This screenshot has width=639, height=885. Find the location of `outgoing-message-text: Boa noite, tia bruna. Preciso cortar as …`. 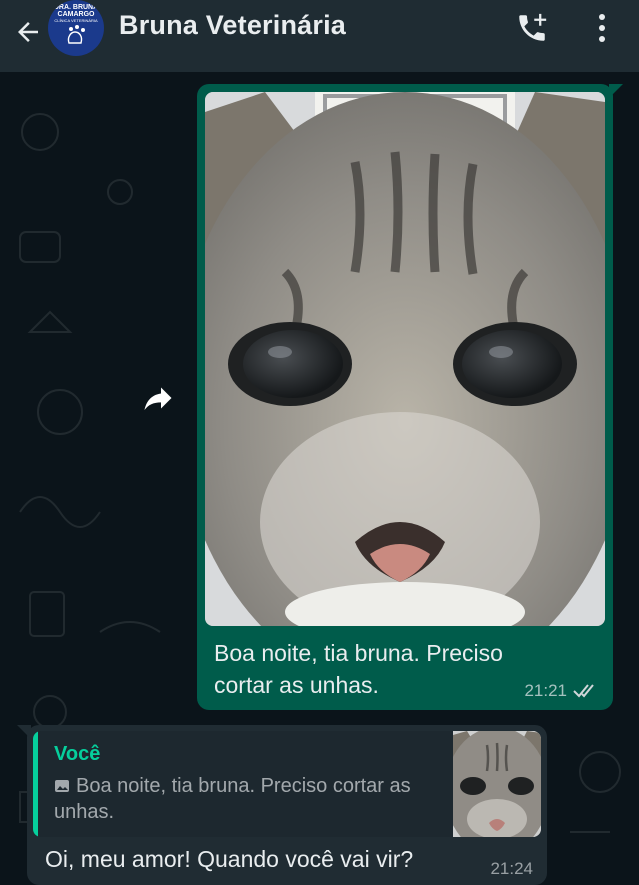

outgoing-message-text: Boa noite, tia bruna. Preciso cortar as … is located at coordinates (358, 669).